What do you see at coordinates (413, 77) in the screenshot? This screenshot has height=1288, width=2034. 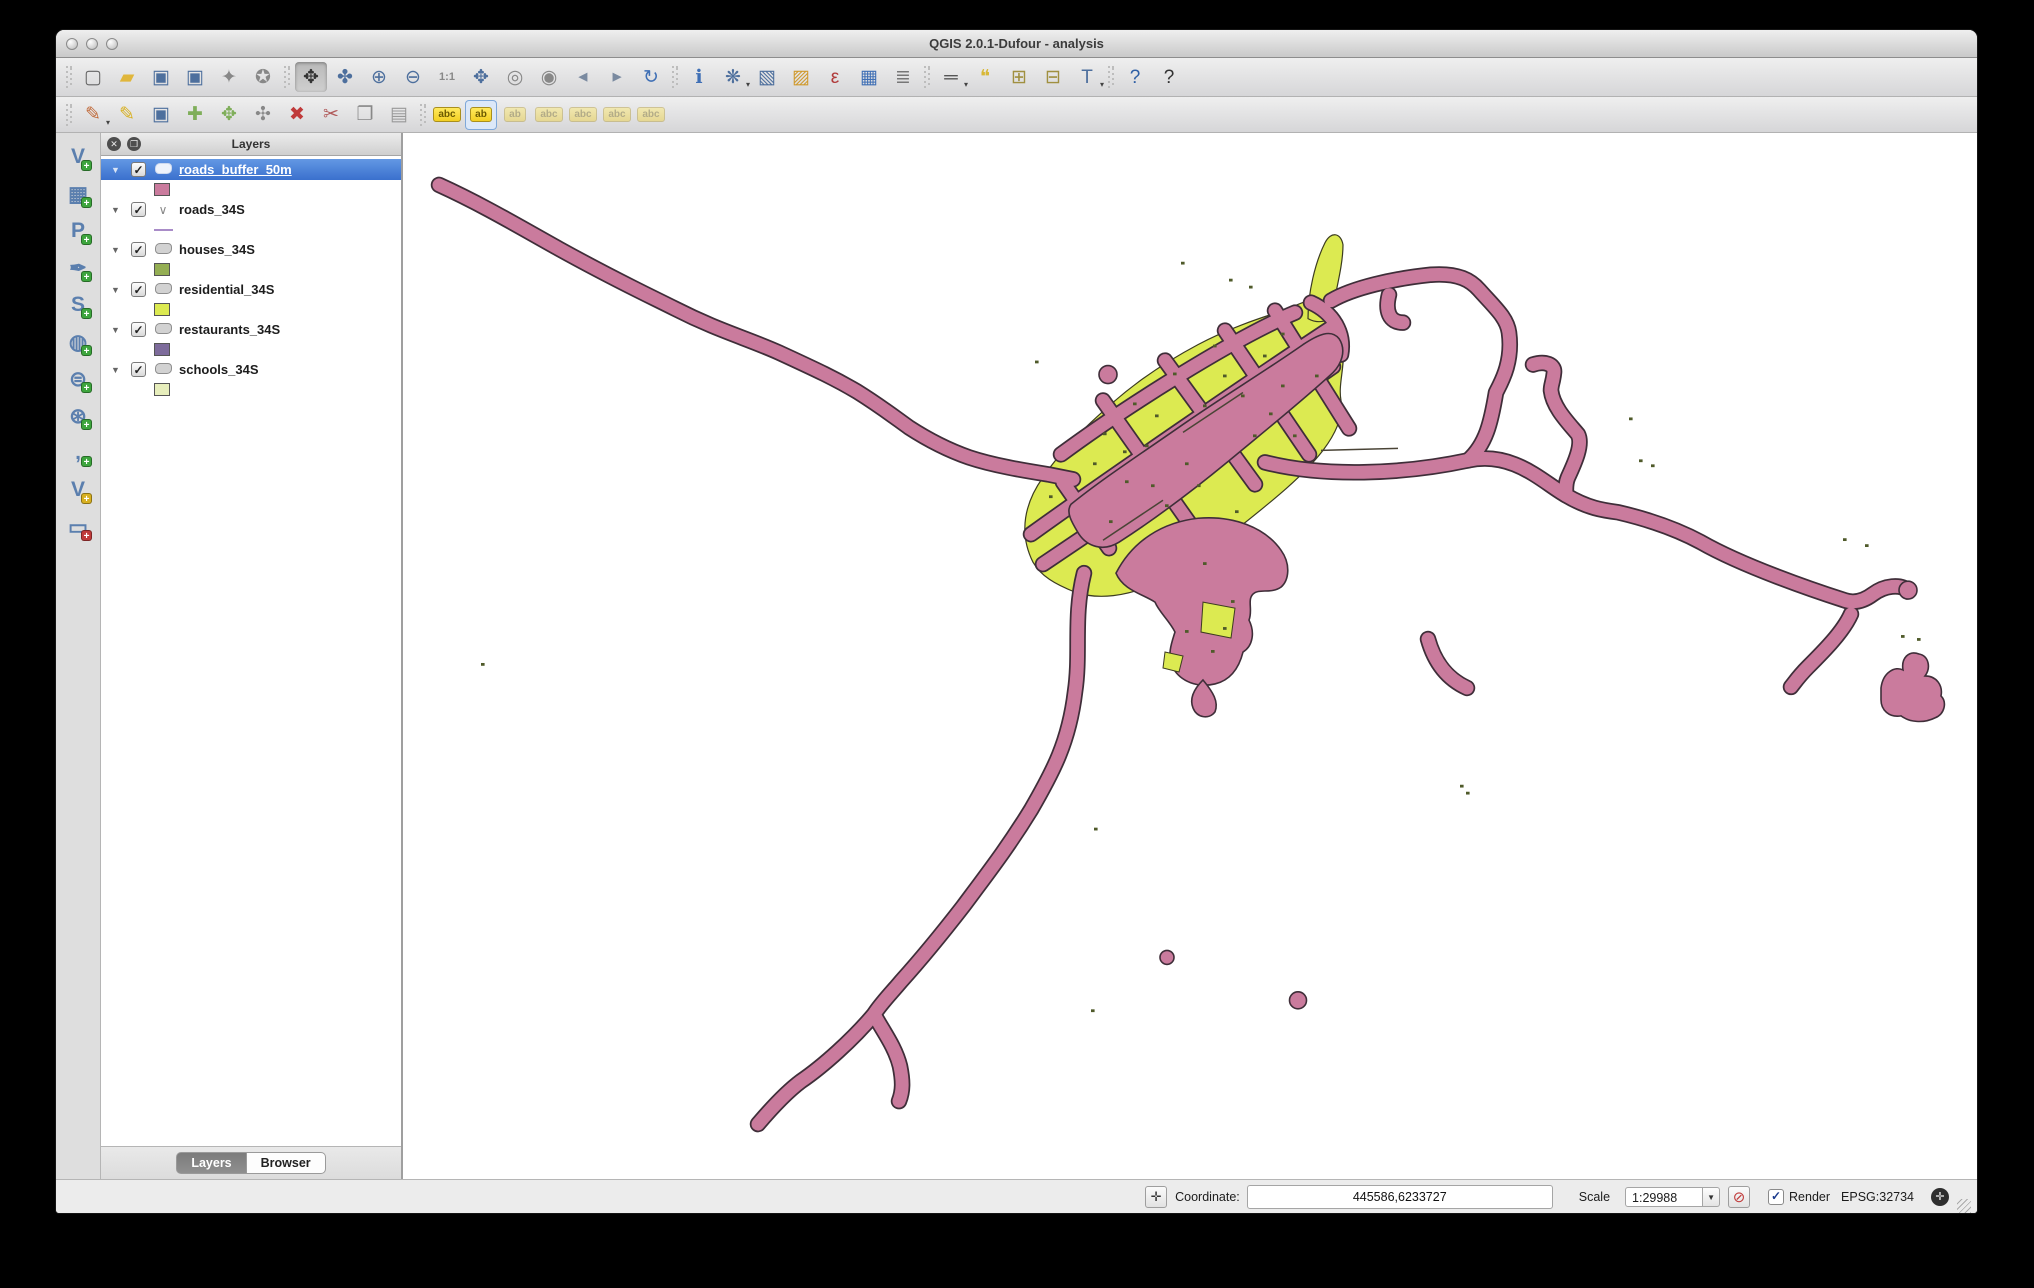 I see `zoom-out-button: ⊖` at bounding box center [413, 77].